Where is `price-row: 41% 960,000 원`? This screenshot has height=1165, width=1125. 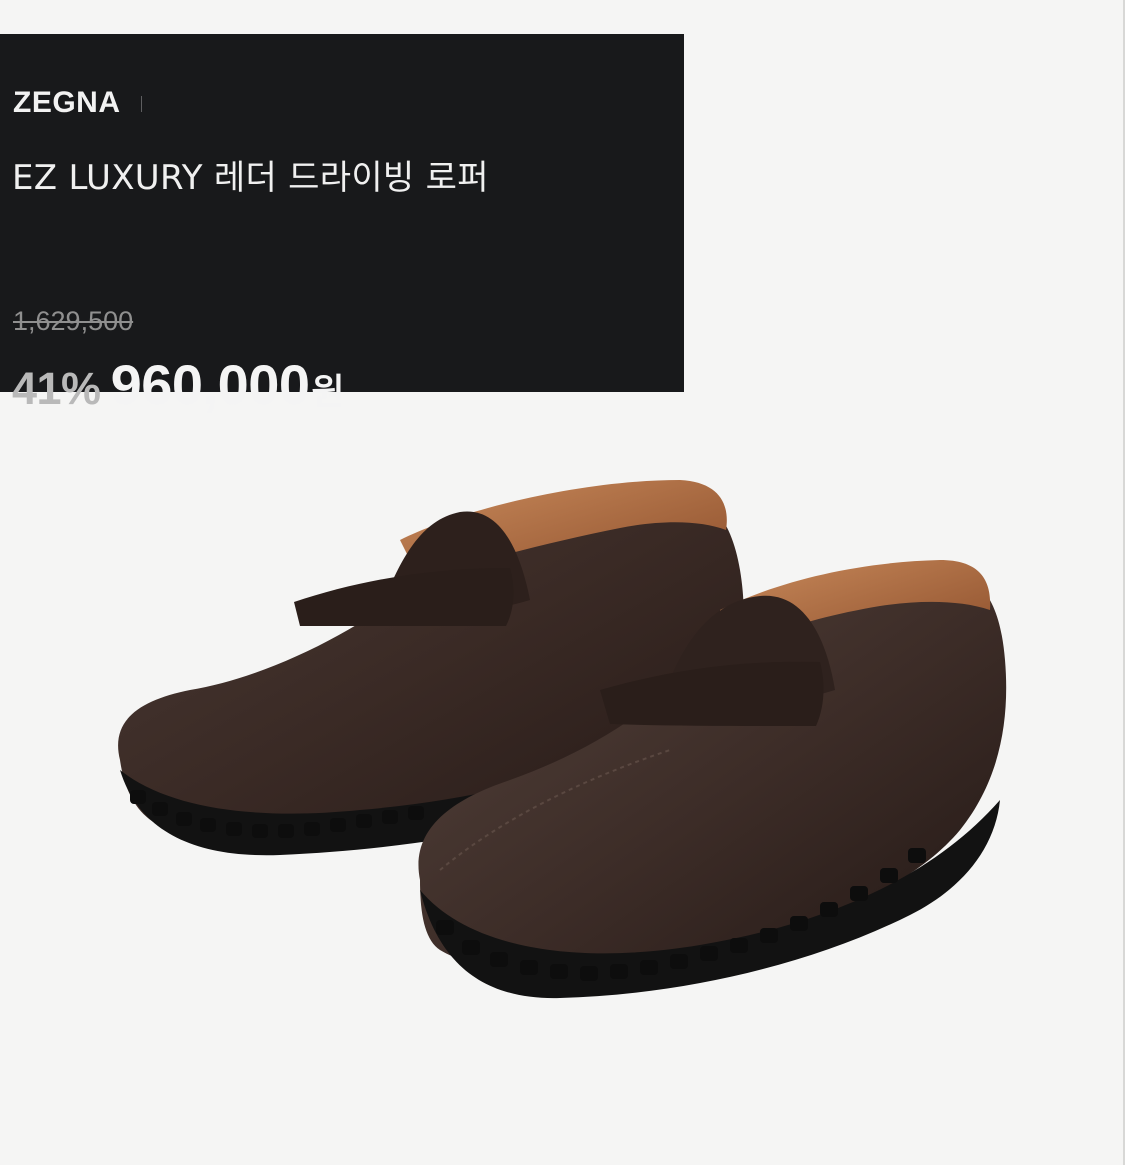
price-row: 41% 960,000 원 is located at coordinates (178, 384).